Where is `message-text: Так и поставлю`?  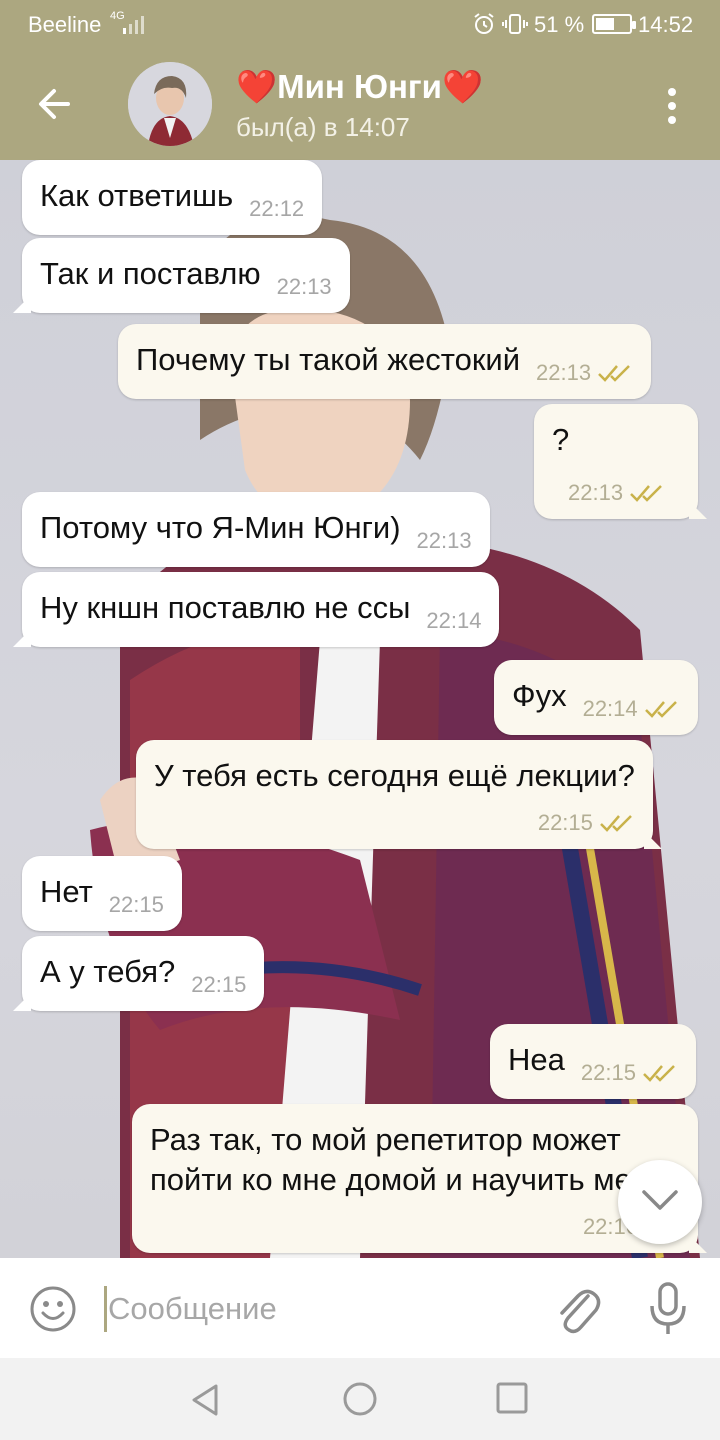
message-text: Так и поставлю is located at coordinates (150, 273).